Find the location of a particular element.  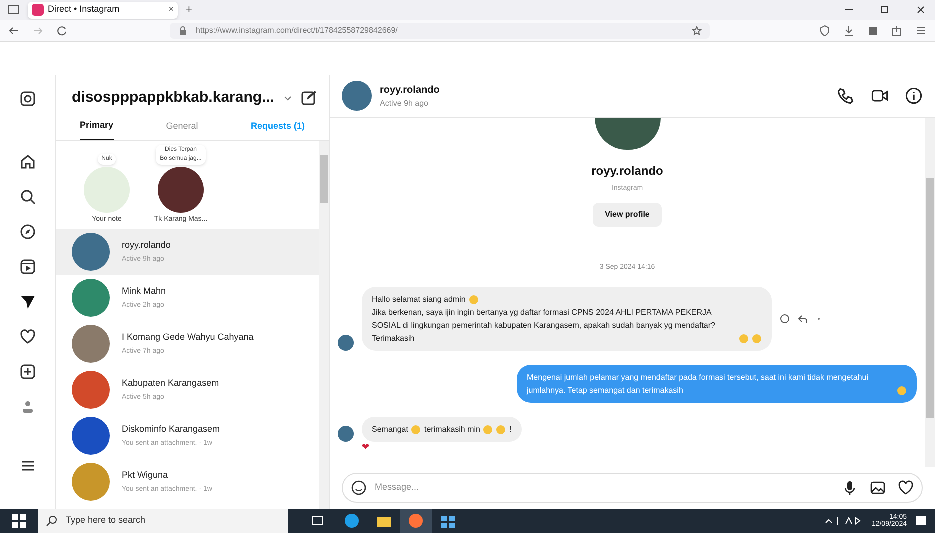

tab-title: Direct • Instagram is located at coordinates (84, 9).